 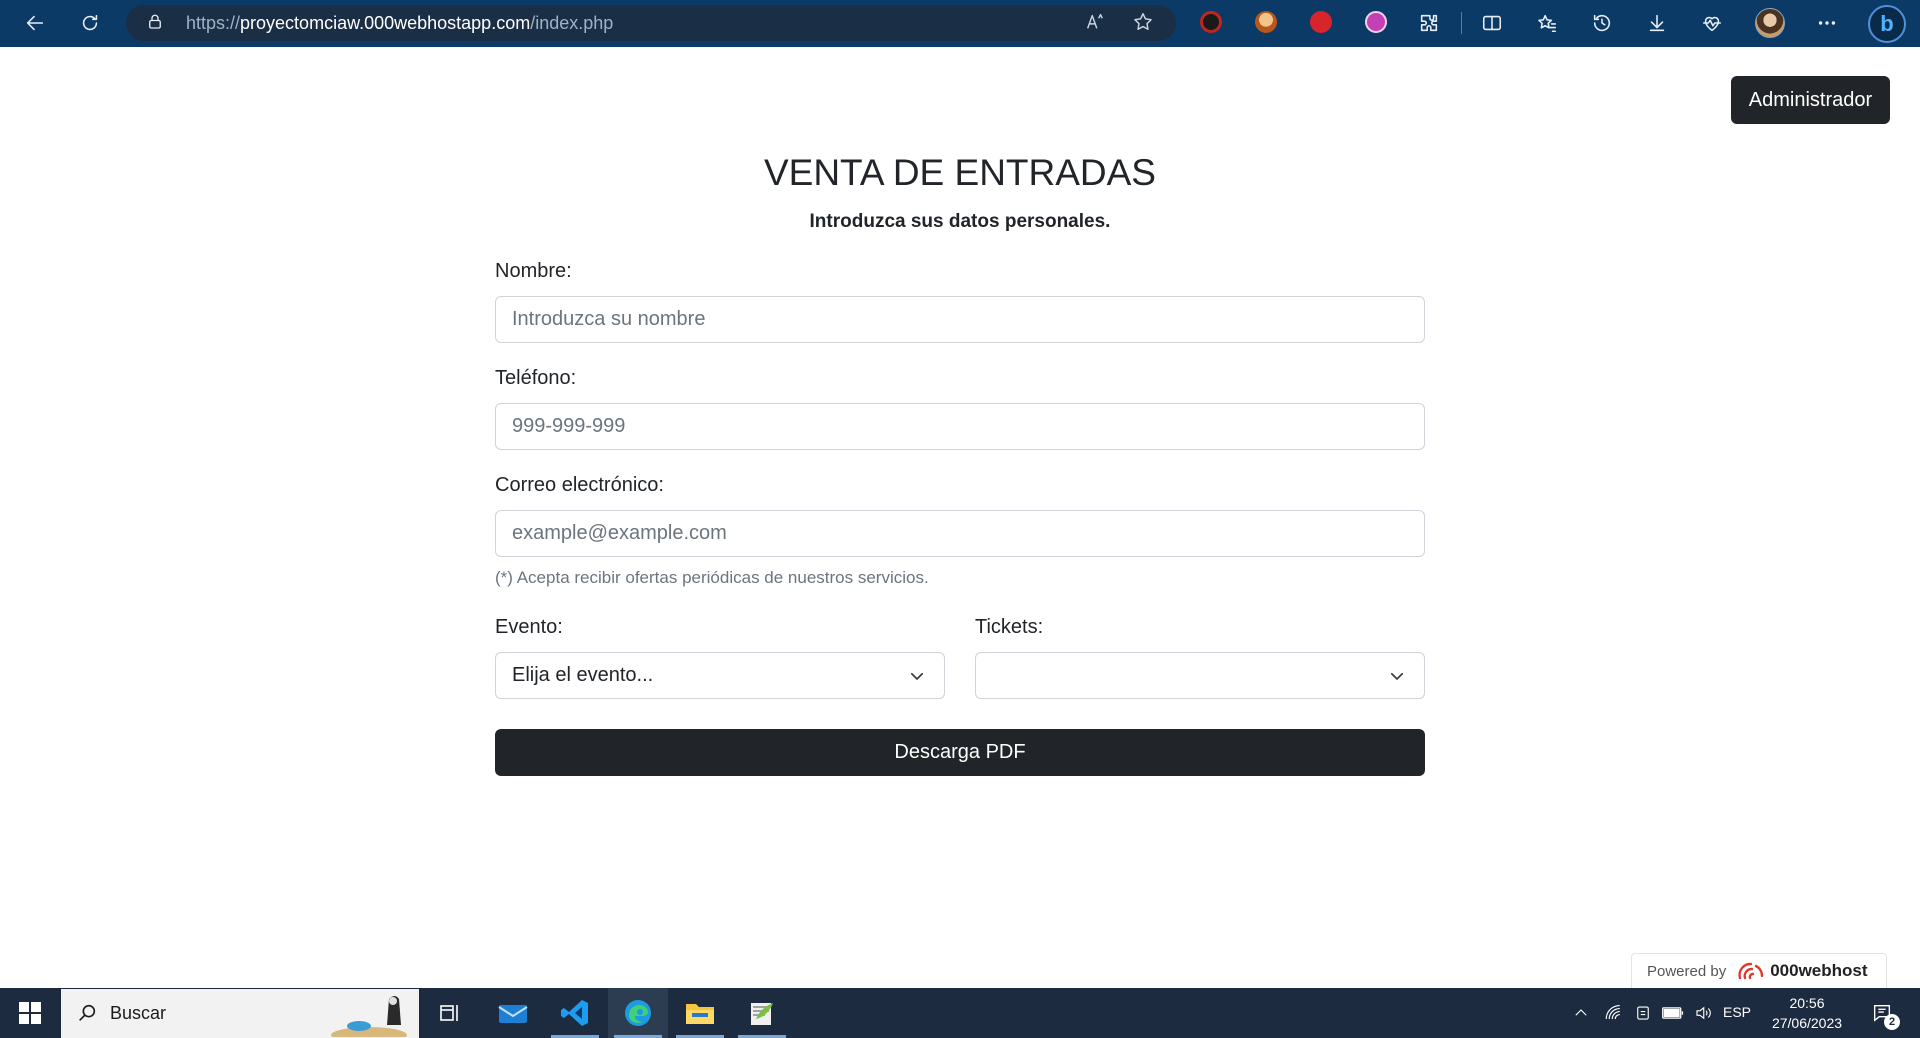 I want to click on search-placeholder: Buscar, so click(x=138, y=1013).